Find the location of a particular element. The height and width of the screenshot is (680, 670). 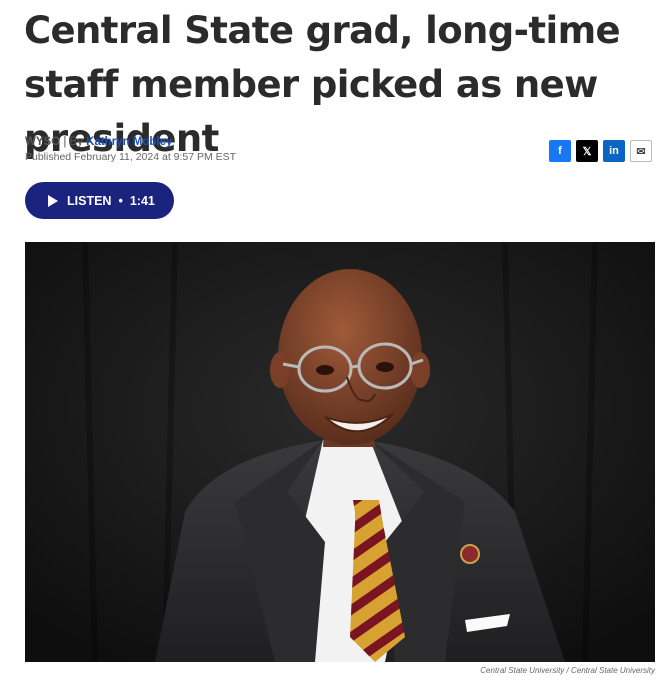

byline-prefix: | By is located at coordinates (73, 142).